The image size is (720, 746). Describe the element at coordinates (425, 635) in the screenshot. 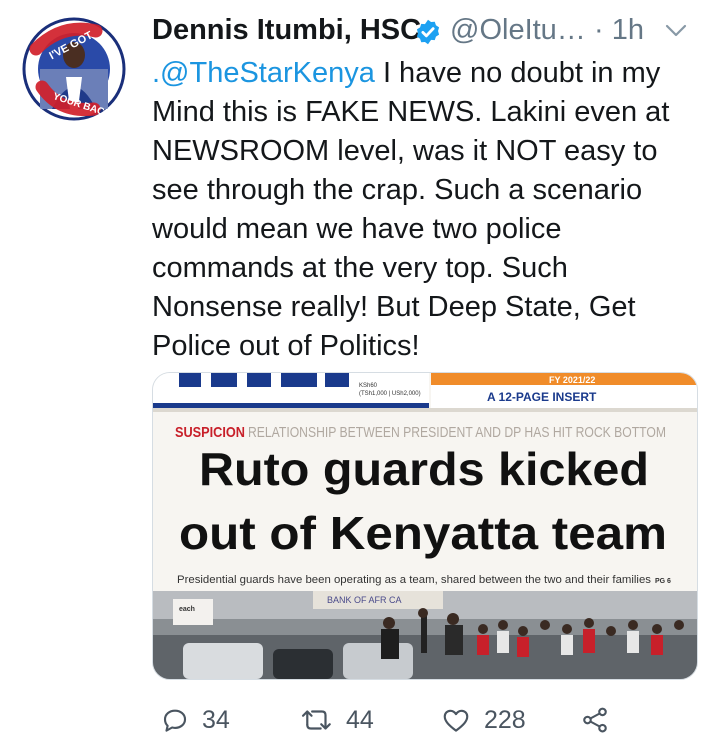

I see `news-photo: BANK OF AFR CA each` at that location.